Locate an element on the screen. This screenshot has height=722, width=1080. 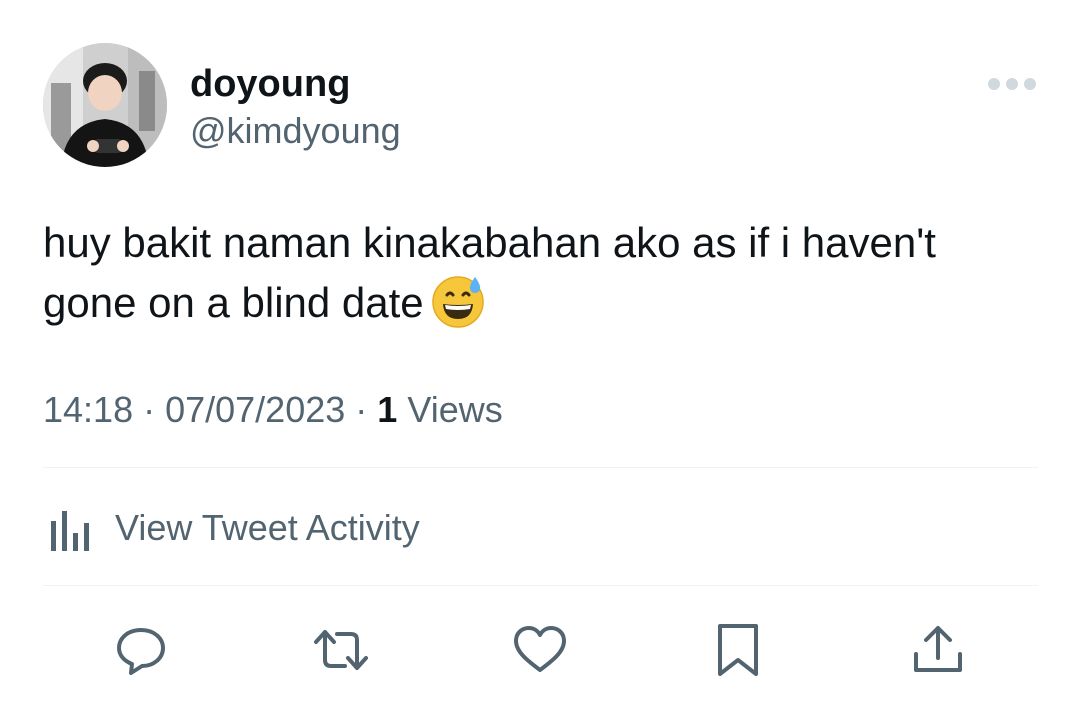
retweet-button is located at coordinates (341, 650).